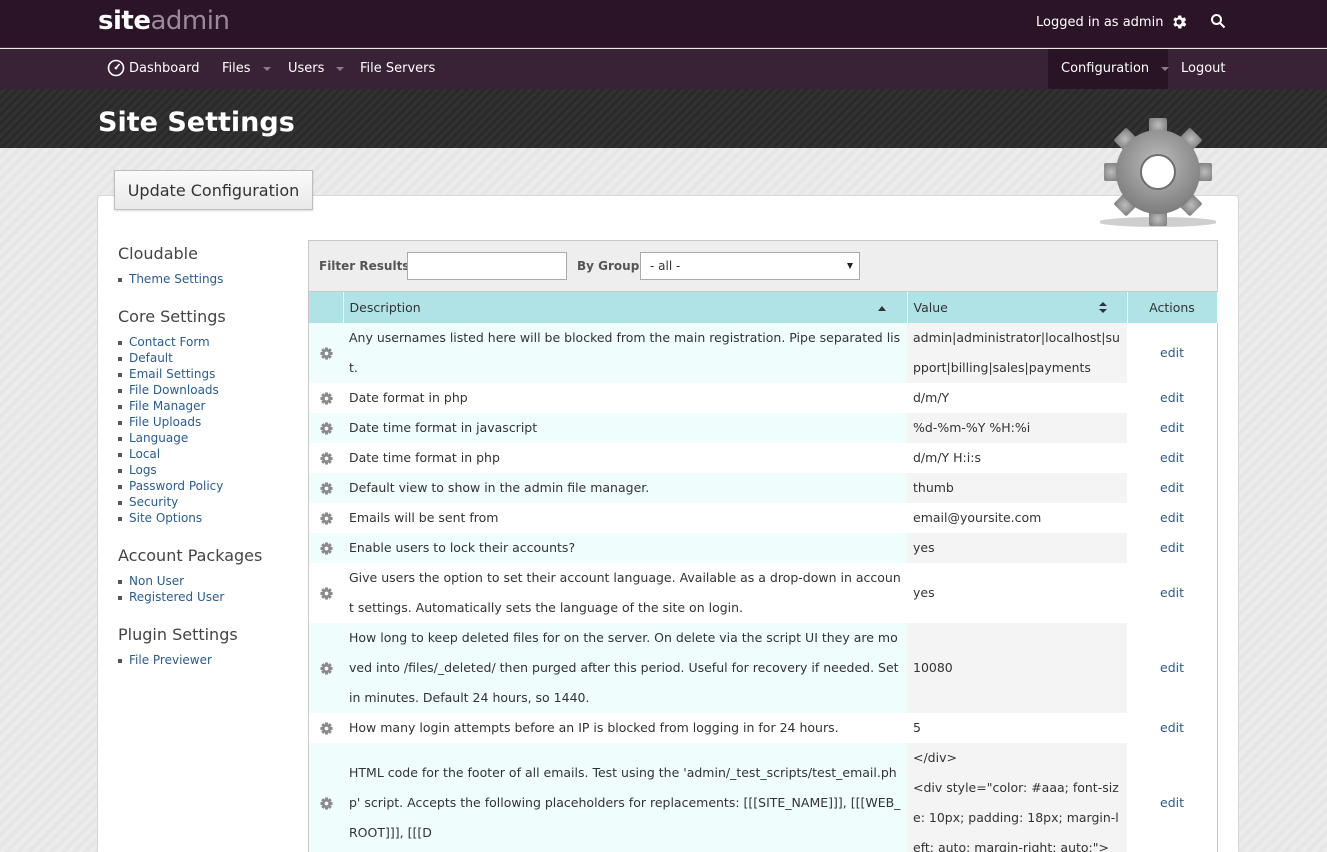  I want to click on nav-dashboard-label: Dashboard, so click(164, 68).